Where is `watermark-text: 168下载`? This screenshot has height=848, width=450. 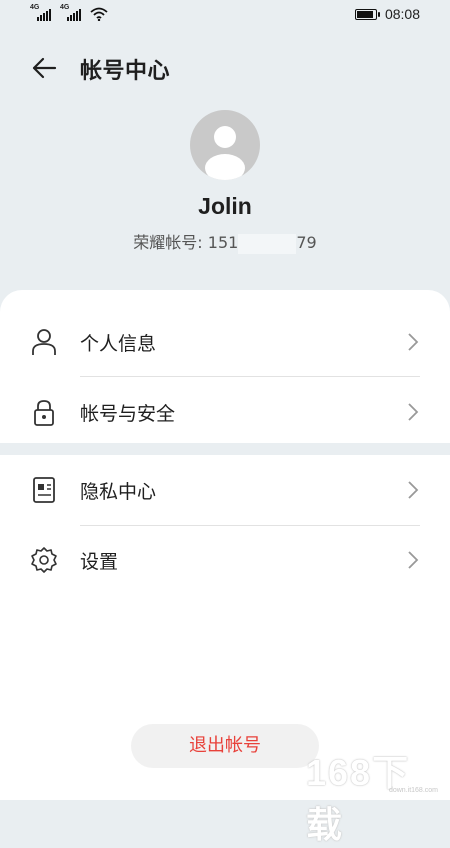 watermark-text: 168下载 is located at coordinates (358, 798).